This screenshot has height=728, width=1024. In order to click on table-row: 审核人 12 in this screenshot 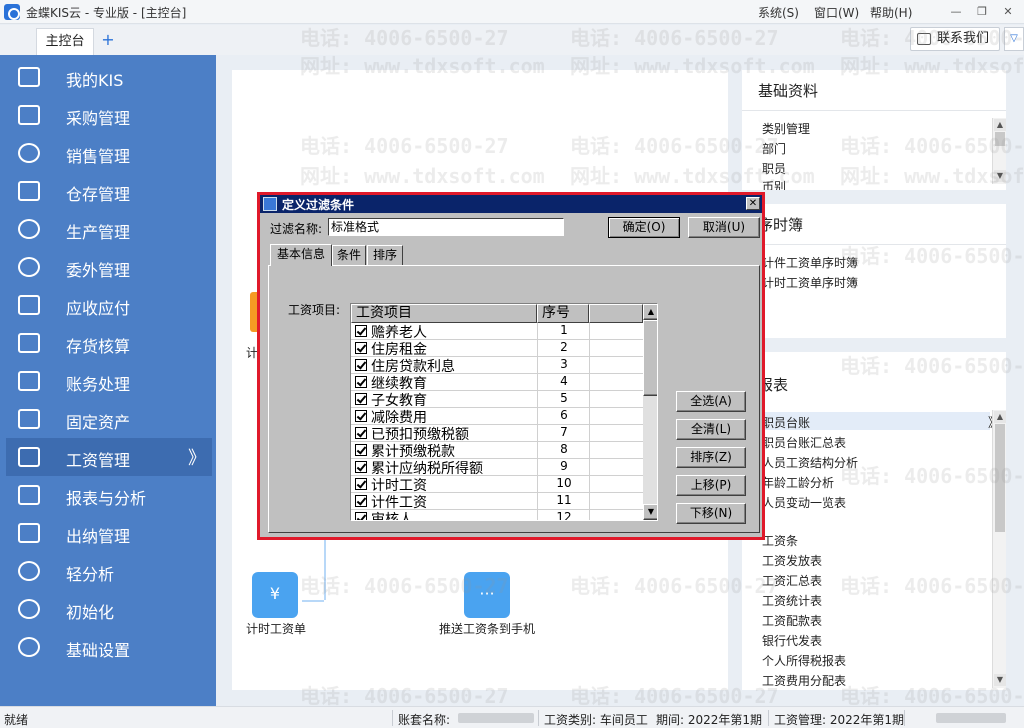, I will do `click(497, 515)`.